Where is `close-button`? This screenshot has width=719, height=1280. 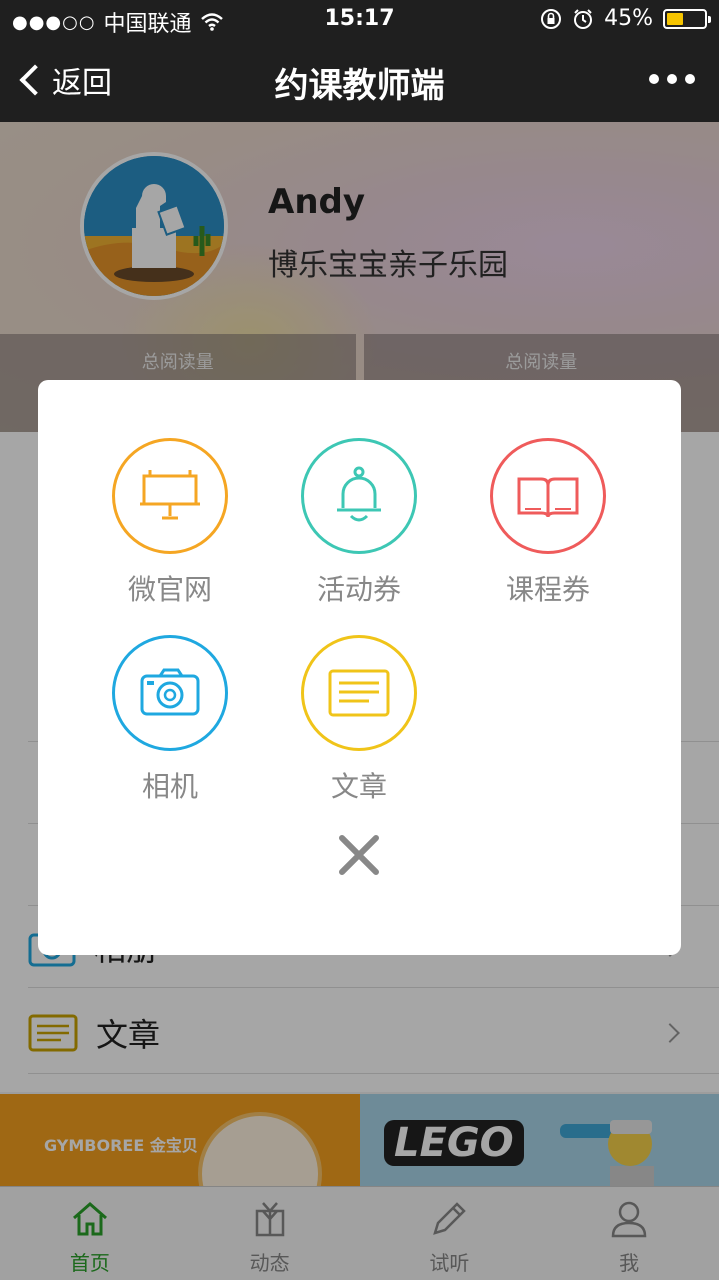
close-button is located at coordinates (359, 855).